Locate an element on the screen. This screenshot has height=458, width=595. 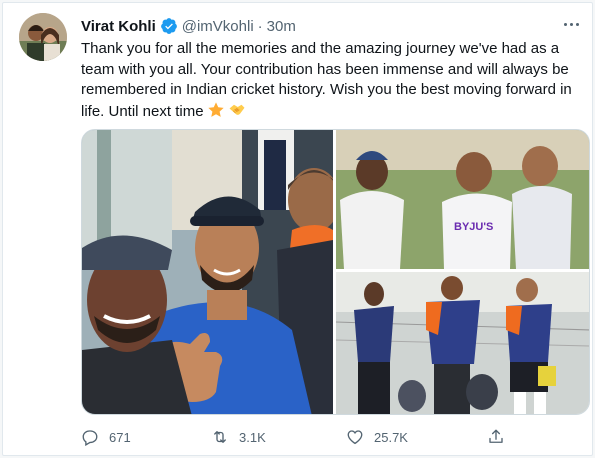
tweet-timestamp: 30m is located at coordinates (281, 26).